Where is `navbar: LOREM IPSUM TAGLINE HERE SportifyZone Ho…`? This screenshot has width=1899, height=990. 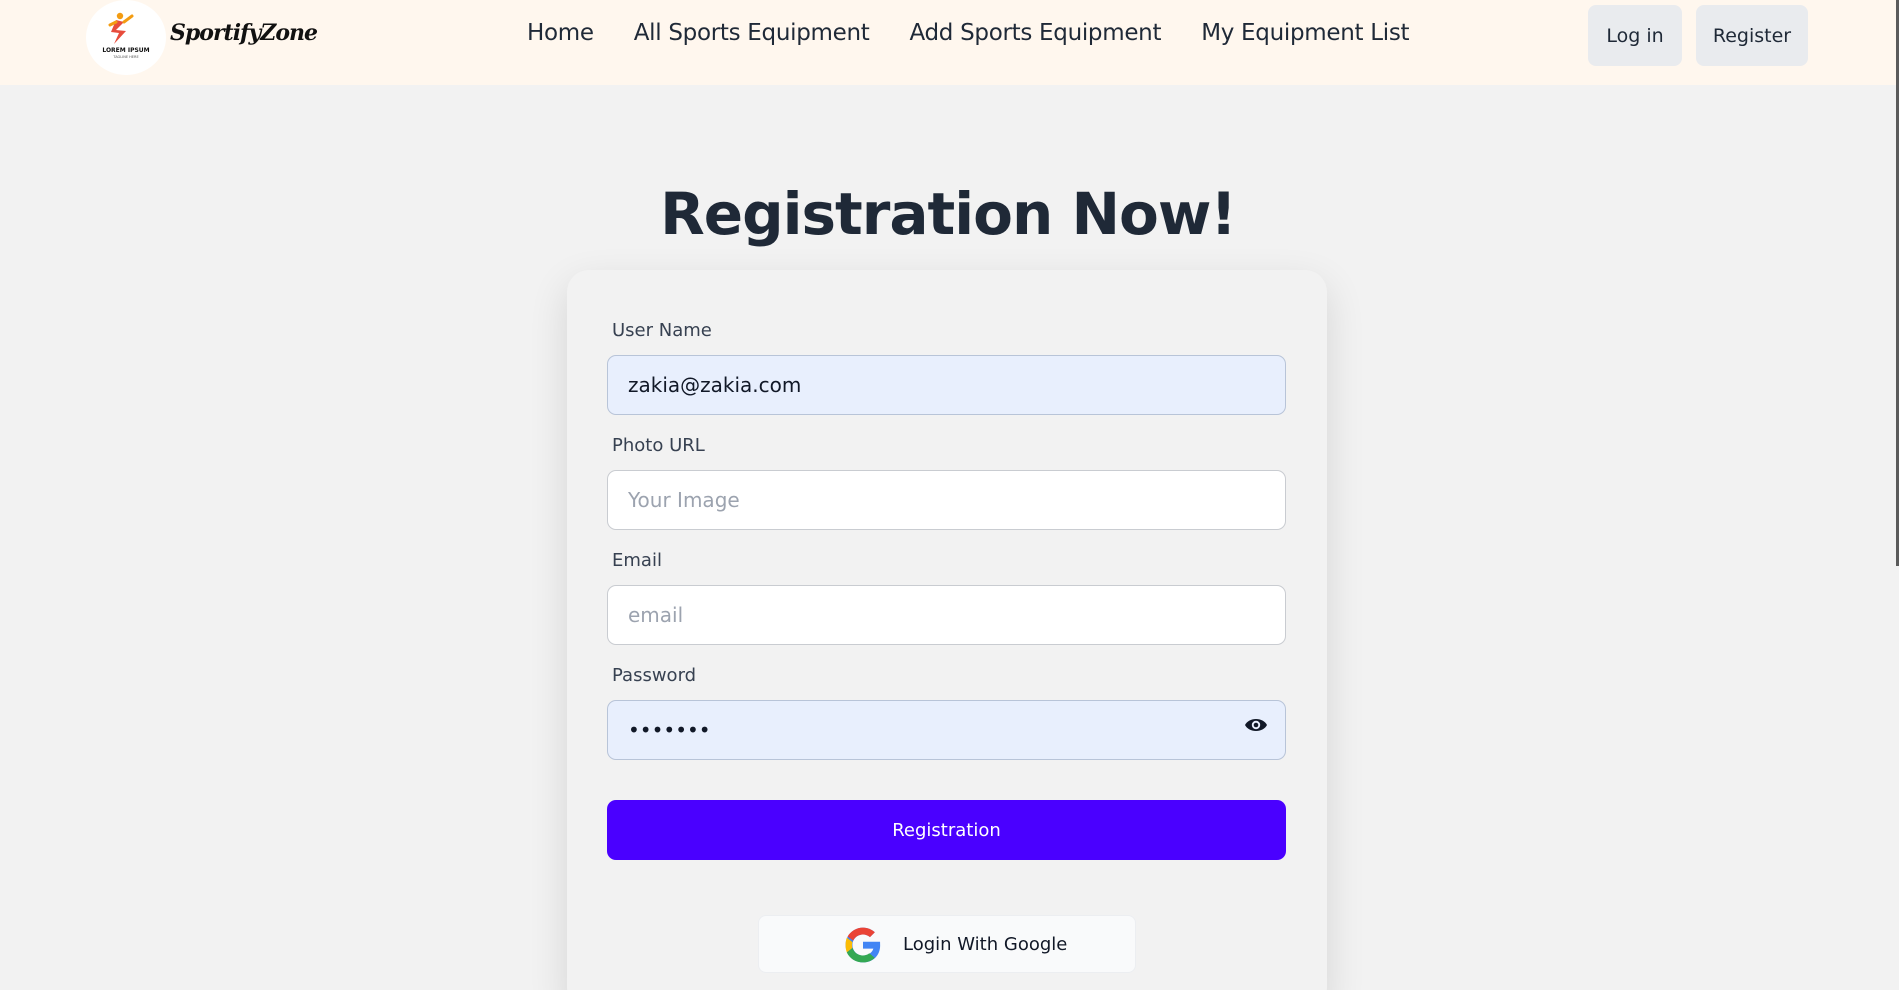 navbar: LOREM IPSUM TAGLINE HERE SportifyZone Ho… is located at coordinates (949, 42).